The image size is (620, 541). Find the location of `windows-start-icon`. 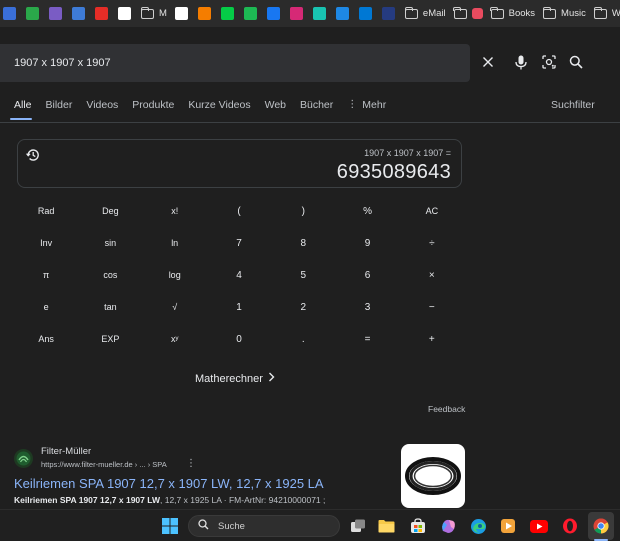

windows-start-icon is located at coordinates (170, 526).